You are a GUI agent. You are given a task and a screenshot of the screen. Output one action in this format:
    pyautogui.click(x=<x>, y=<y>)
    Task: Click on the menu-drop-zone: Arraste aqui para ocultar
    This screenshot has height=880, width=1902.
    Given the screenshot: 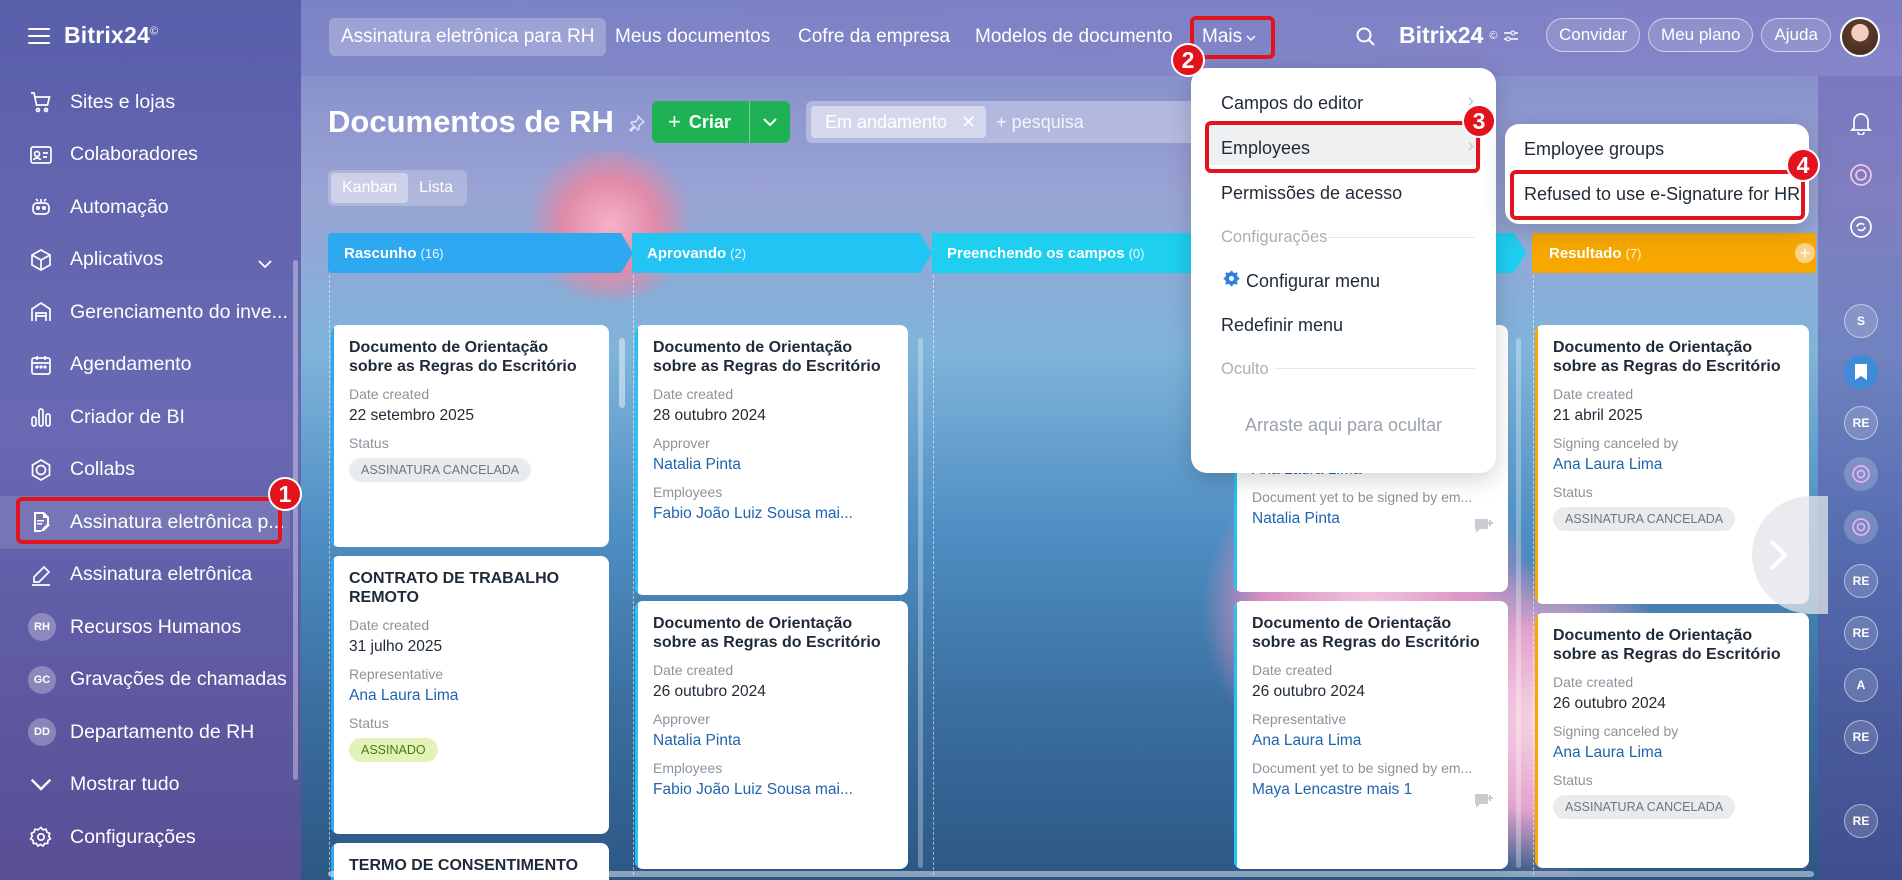 What is the action you would take?
    pyautogui.click(x=1343, y=425)
    